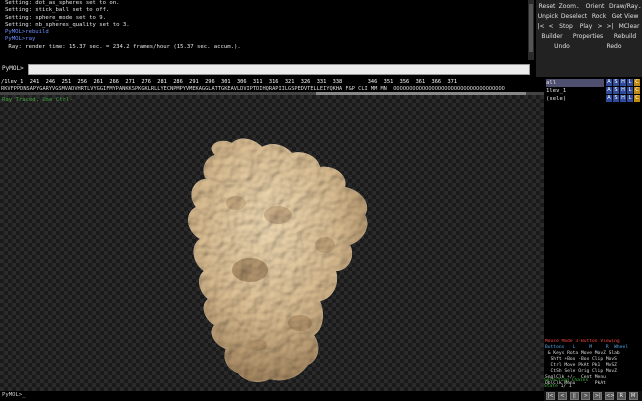  I want to click on end-button: >|, so click(610, 27).